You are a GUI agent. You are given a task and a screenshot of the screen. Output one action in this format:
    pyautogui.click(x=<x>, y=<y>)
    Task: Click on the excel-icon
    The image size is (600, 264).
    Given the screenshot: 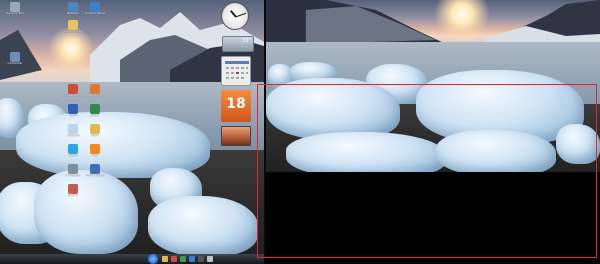 What is the action you would take?
    pyautogui.click(x=95, y=109)
    